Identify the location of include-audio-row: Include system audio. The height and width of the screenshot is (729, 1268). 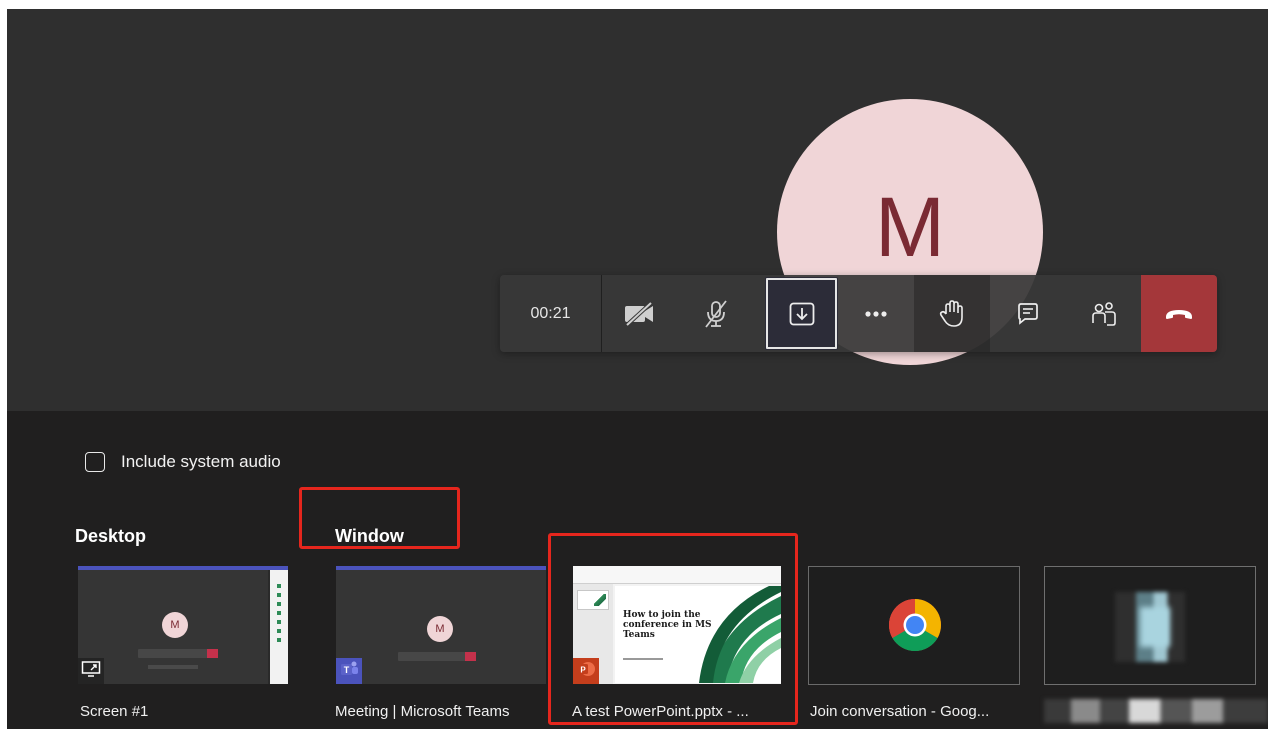
(183, 462).